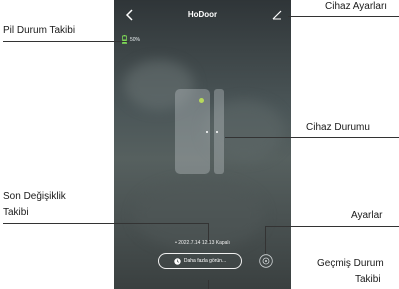  Describe the element at coordinates (177, 261) in the screenshot. I see `clock-icon` at that location.